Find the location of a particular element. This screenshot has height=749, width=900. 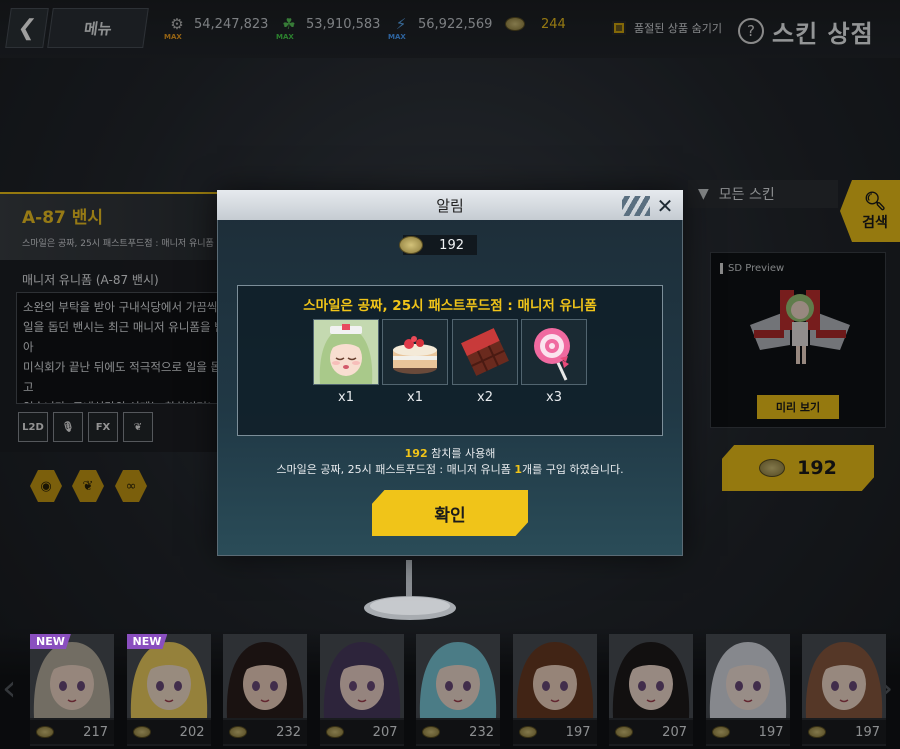

header-stripes is located at coordinates (636, 206).